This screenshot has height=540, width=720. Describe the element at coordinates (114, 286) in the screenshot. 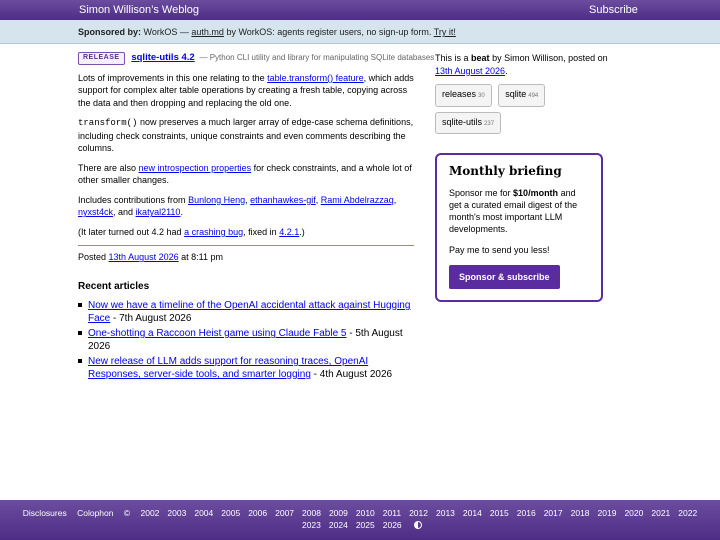

I see `recent-articles-heading: Recent articles` at that location.